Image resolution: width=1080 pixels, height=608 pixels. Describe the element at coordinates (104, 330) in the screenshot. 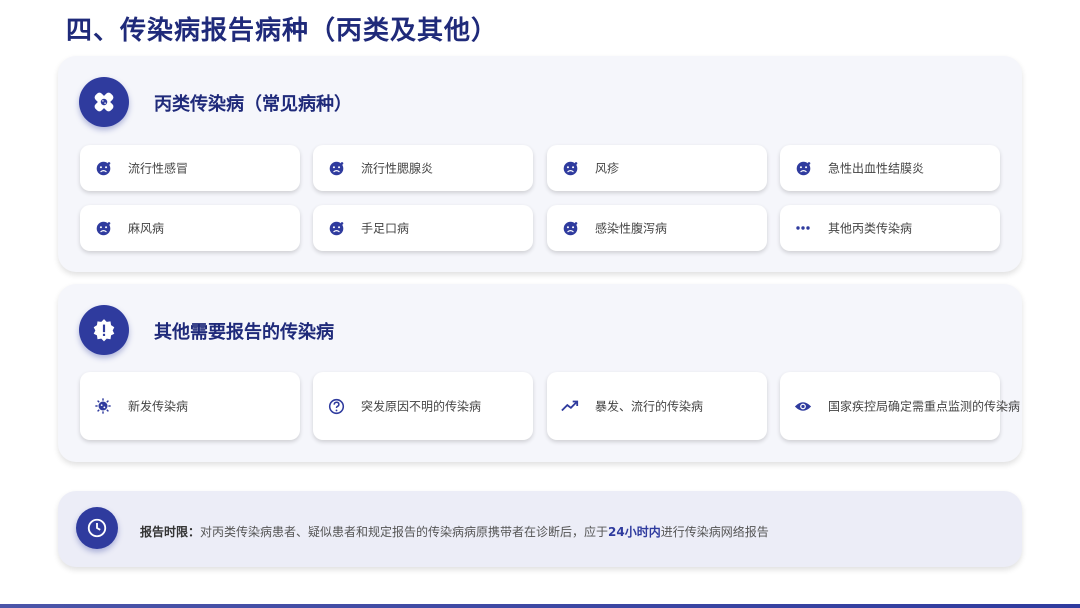

I see `alert-icon` at that location.